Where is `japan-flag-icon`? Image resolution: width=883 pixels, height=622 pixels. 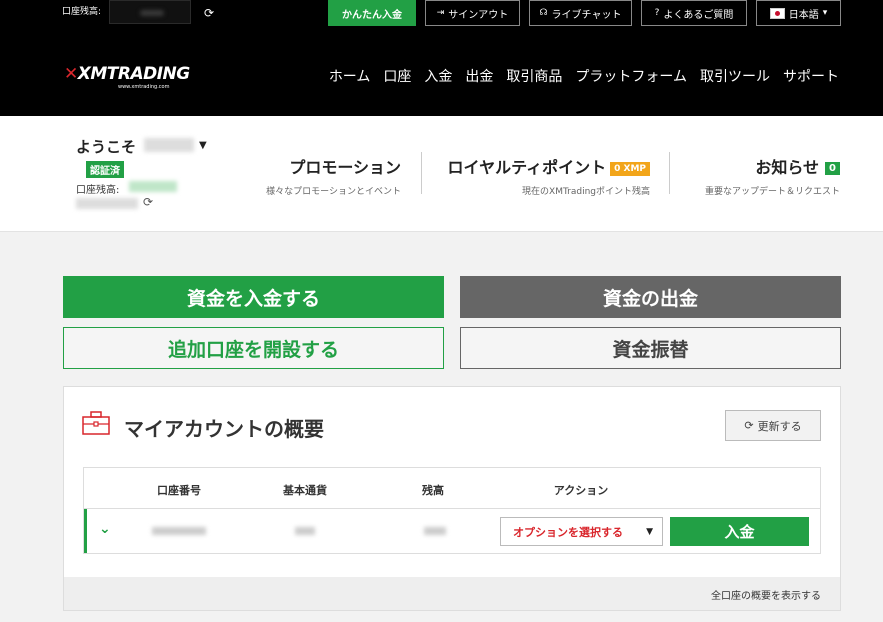 japan-flag-icon is located at coordinates (777, 13).